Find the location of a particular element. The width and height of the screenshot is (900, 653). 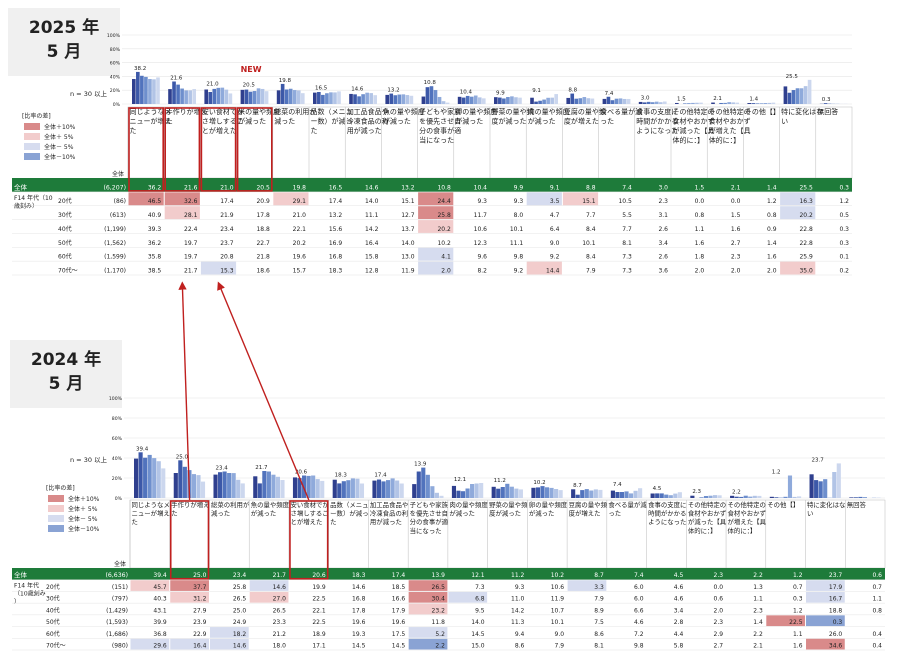

bar-value-label: 21.0 is located at coordinates (212, 85).